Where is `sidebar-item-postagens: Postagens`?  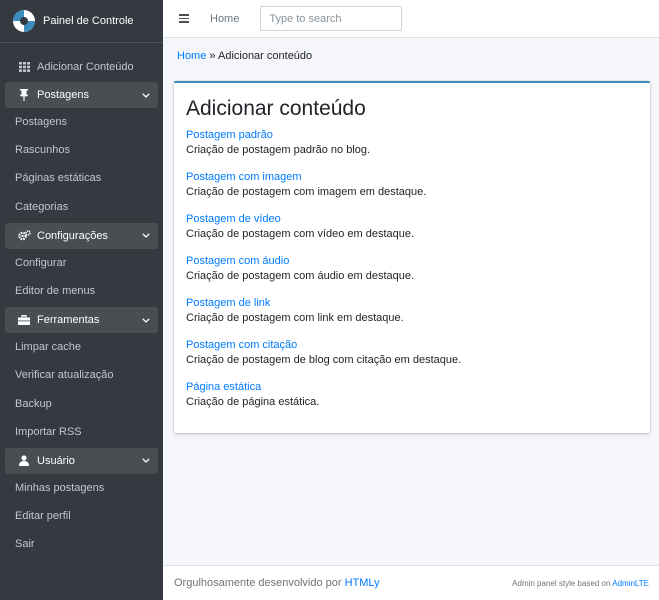
sidebar-item-postagens: Postagens is located at coordinates (81, 122).